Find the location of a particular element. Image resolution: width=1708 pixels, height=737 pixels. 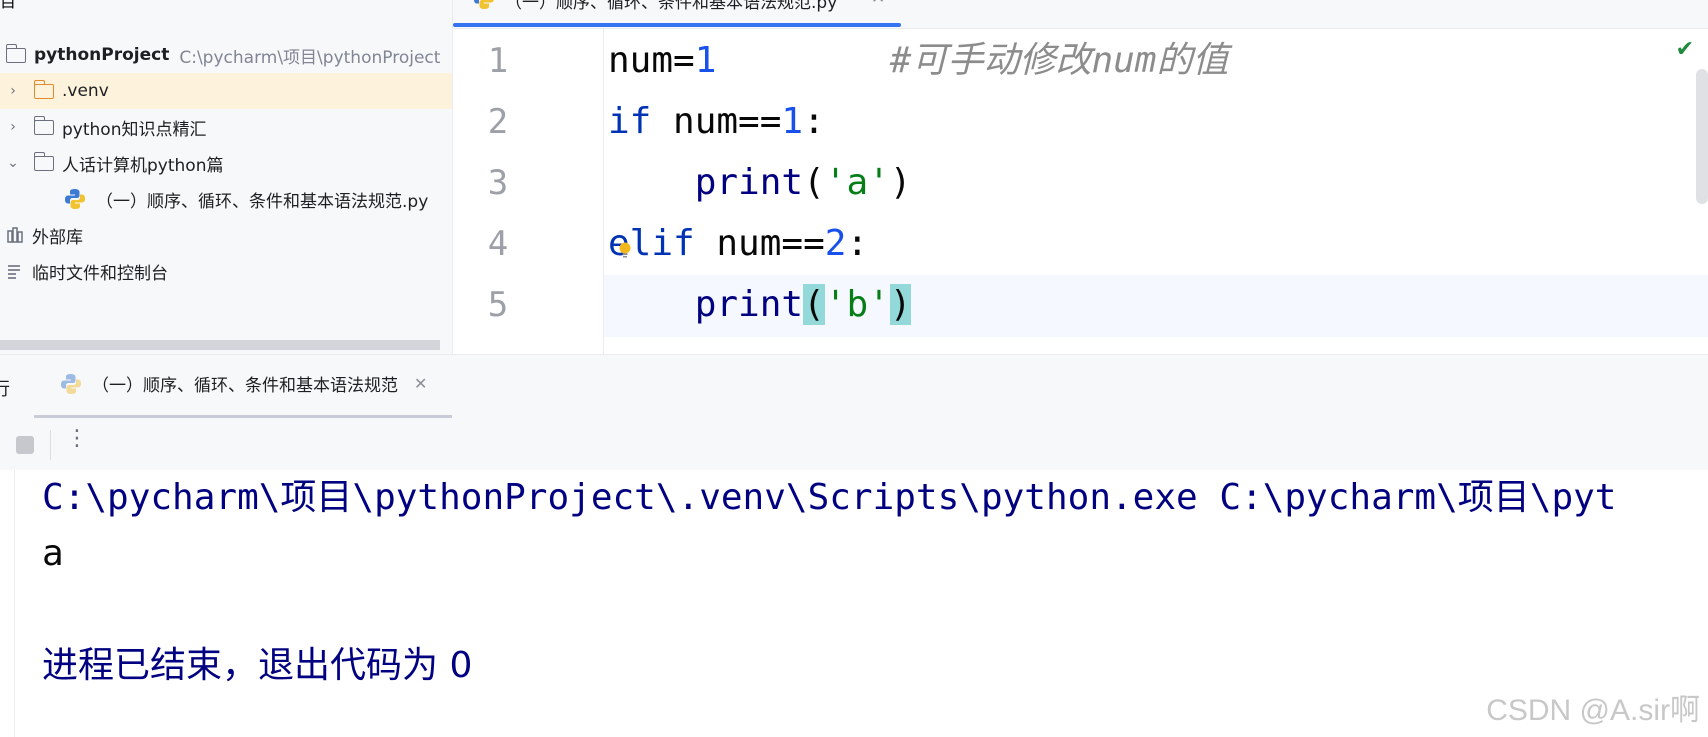

excluded-folder-icon is located at coordinates (43, 89).